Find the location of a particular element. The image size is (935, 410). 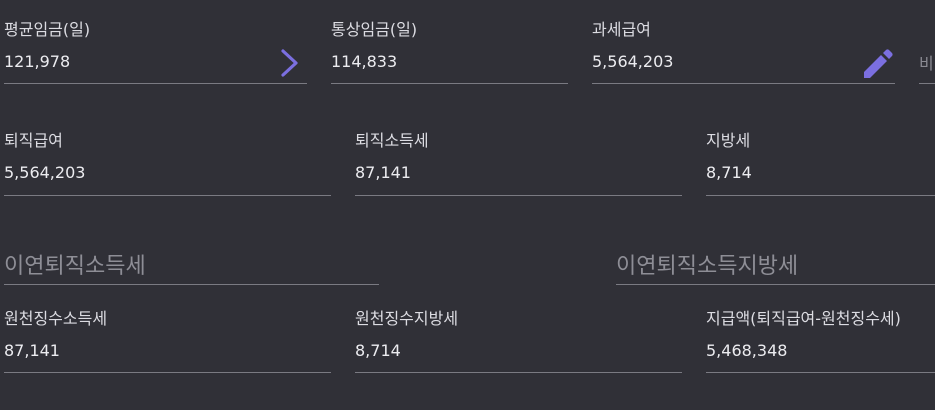

retirement-income-tax-value: 87,141 is located at coordinates (383, 172).